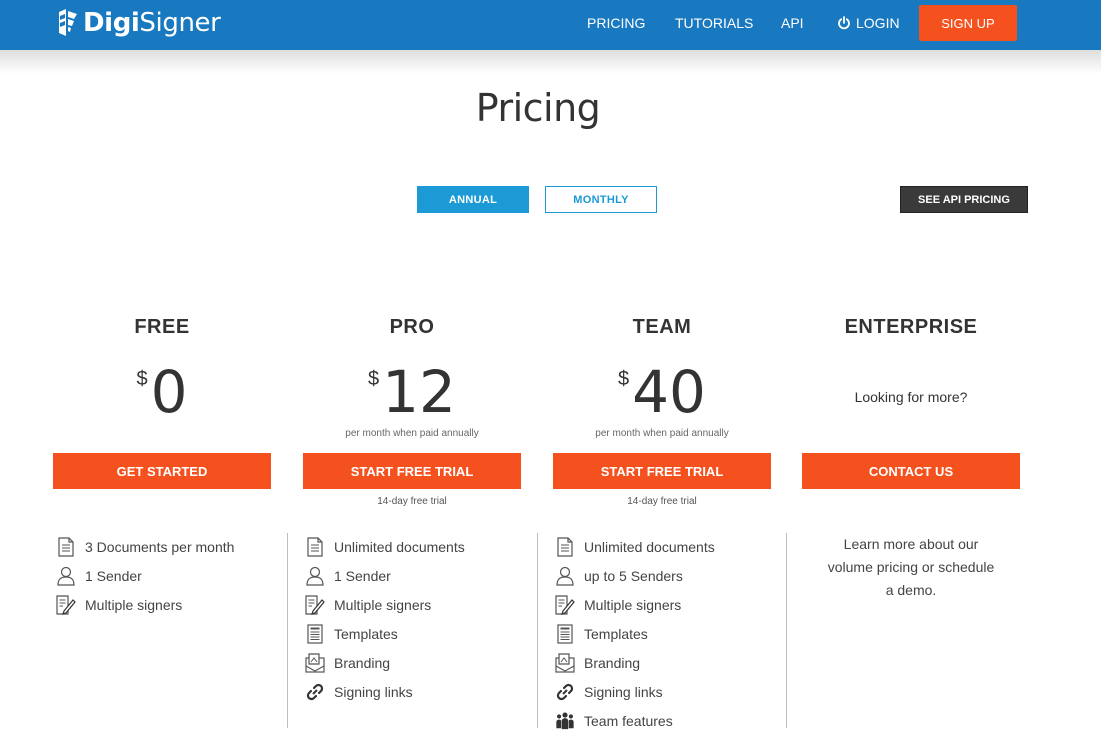 The height and width of the screenshot is (748, 1101). Describe the element at coordinates (911, 544) in the screenshot. I see `description-line: Learn more about our` at that location.